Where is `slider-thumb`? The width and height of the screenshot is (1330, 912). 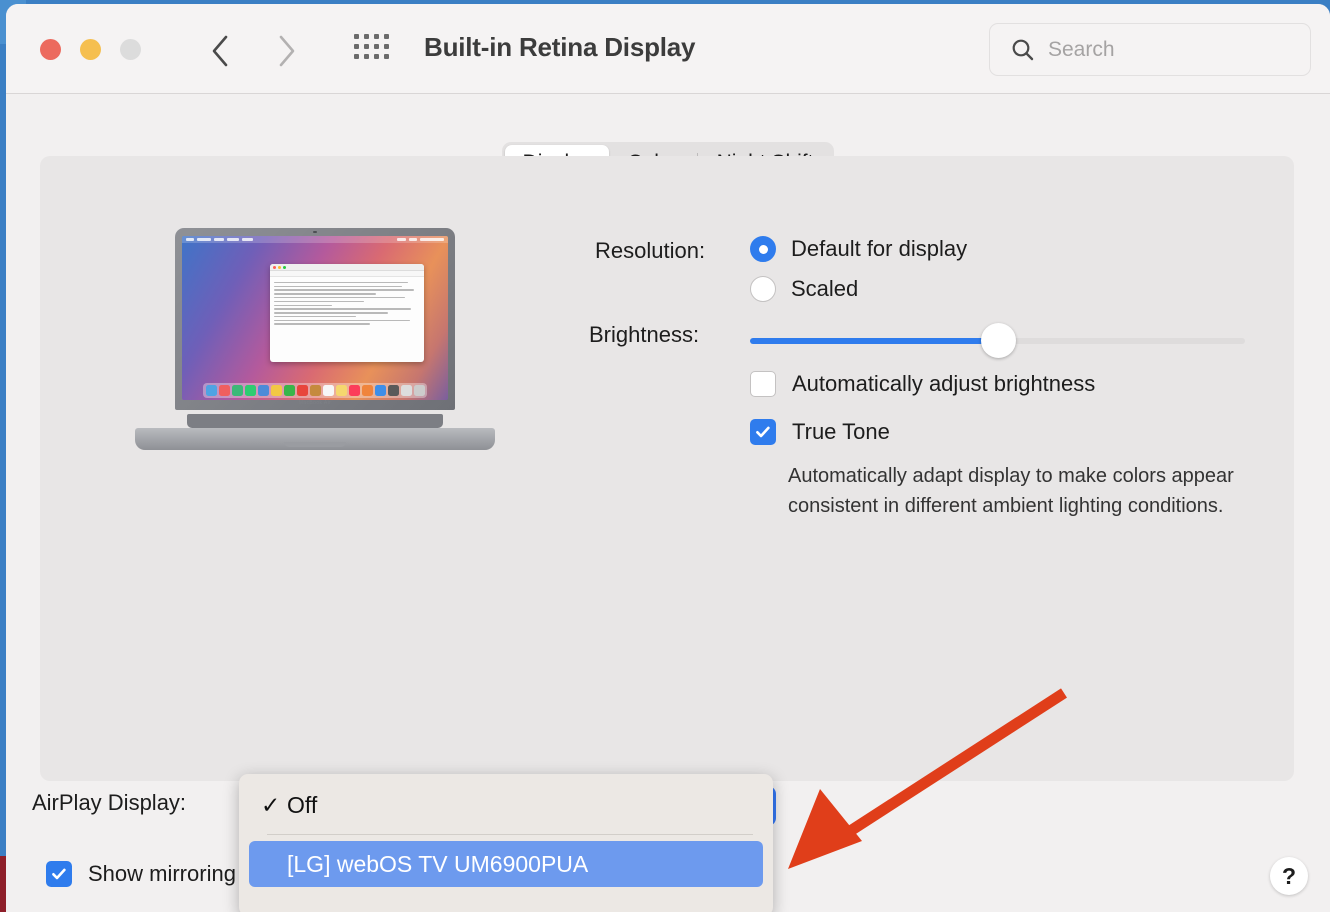 slider-thumb is located at coordinates (998, 340).